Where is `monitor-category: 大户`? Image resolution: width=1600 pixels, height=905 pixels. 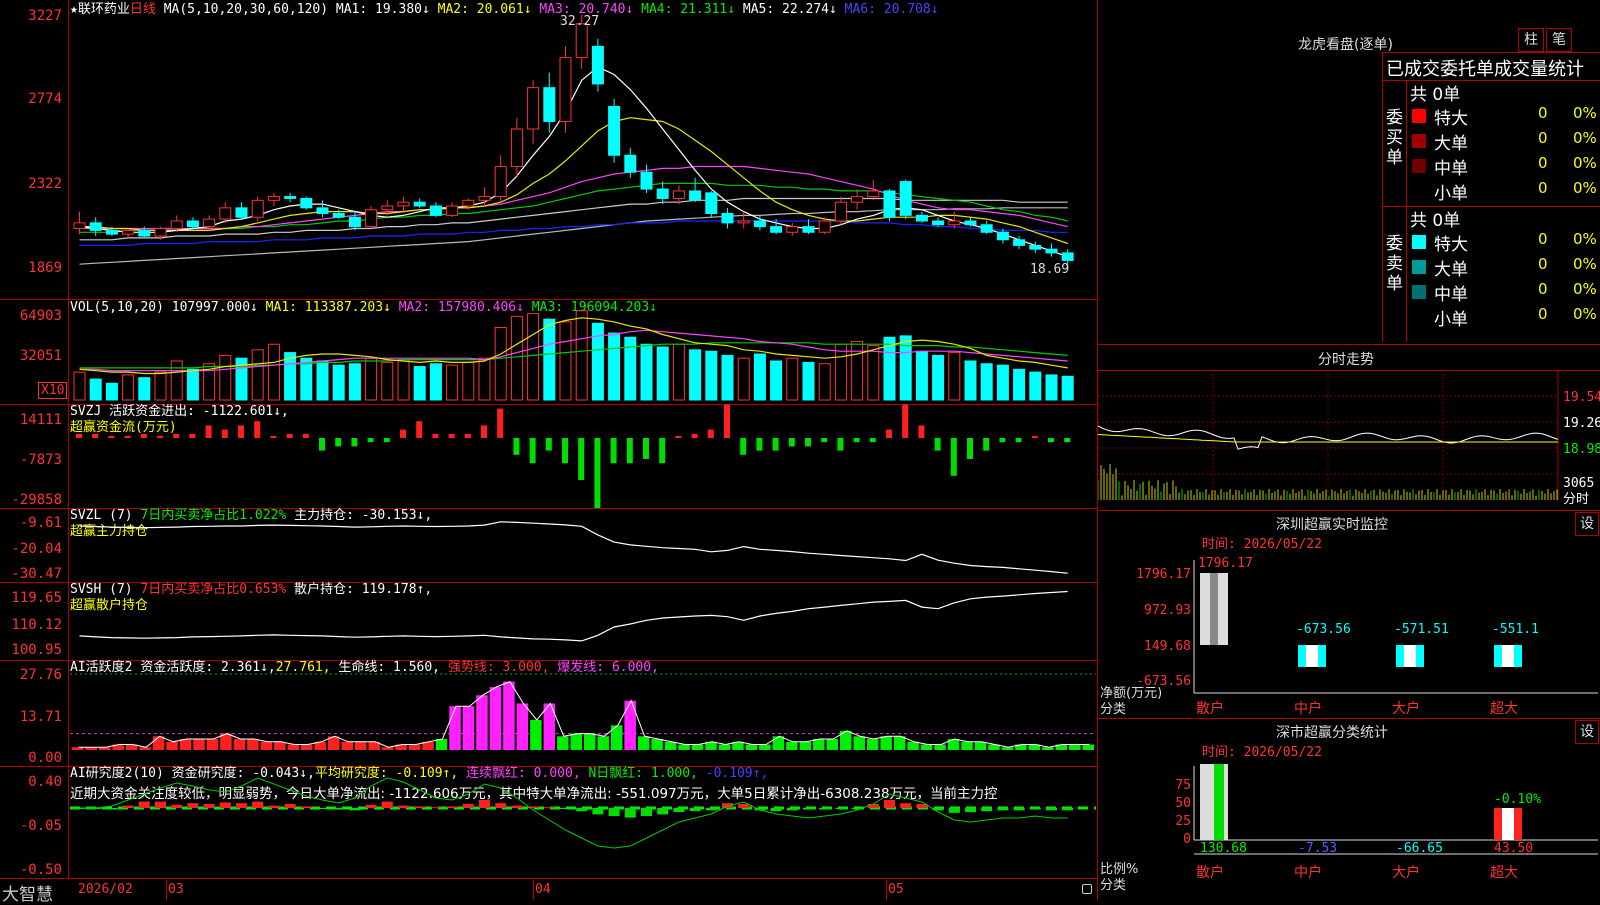
monitor-category: 大户 is located at coordinates (1406, 708).